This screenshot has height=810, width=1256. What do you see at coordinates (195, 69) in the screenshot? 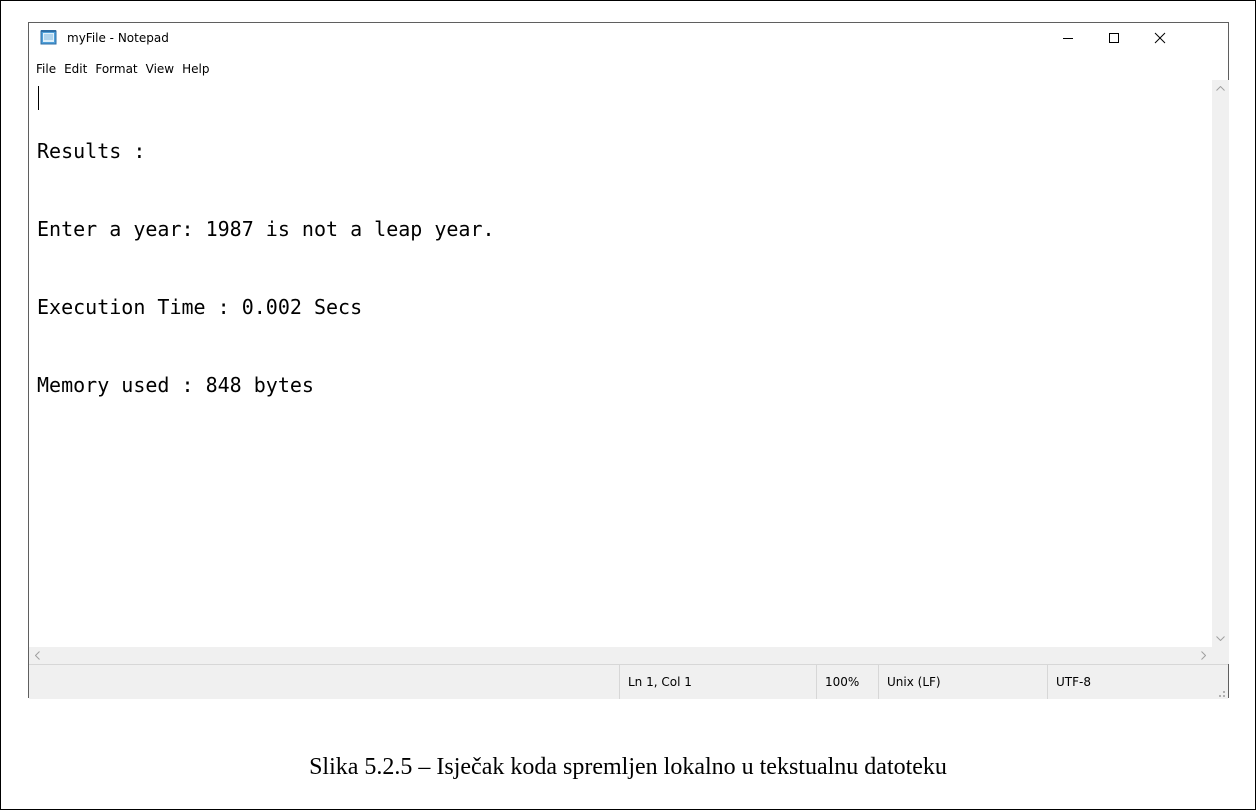
I see `menu-help: Help` at bounding box center [195, 69].